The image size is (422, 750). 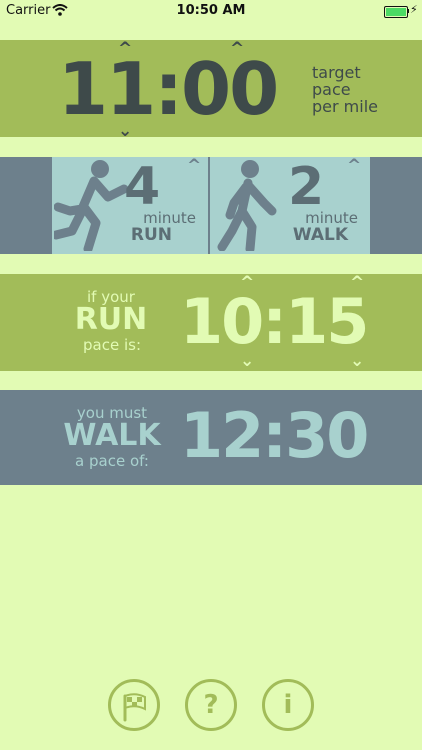 What do you see at coordinates (194, 166) in the screenshot?
I see `run-minutes-up-chevron-icon: ^` at bounding box center [194, 166].